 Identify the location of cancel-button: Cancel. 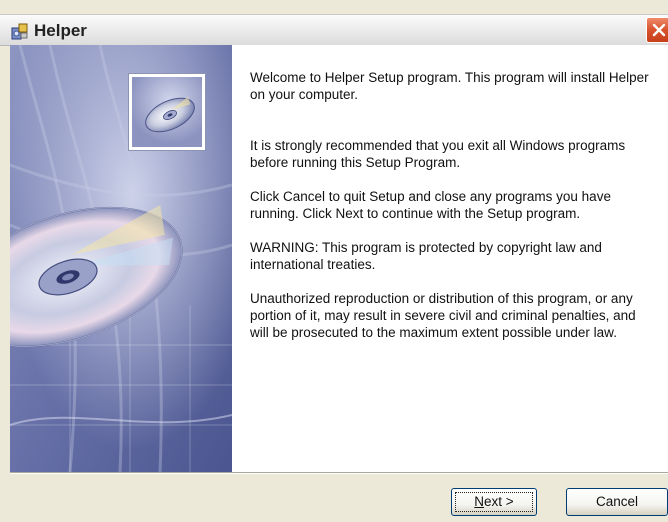
(617, 502).